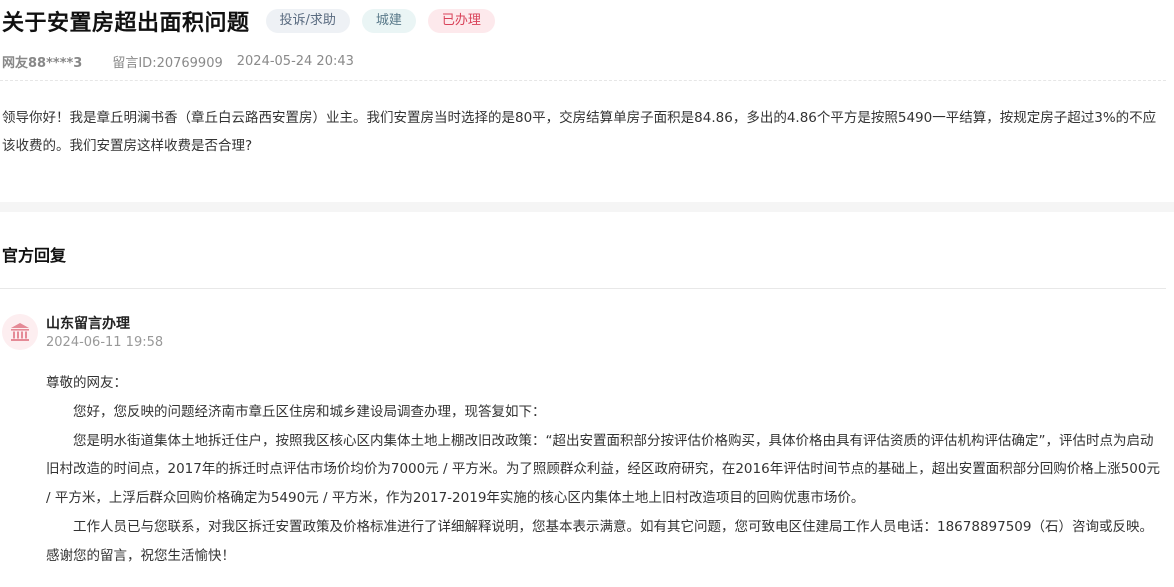 The width and height of the screenshot is (1174, 587). I want to click on reply-paragraph: 您好，您反映的问题经济南市章丘区住房和城乡建设局调查办理，现答复如下：, so click(309, 411).